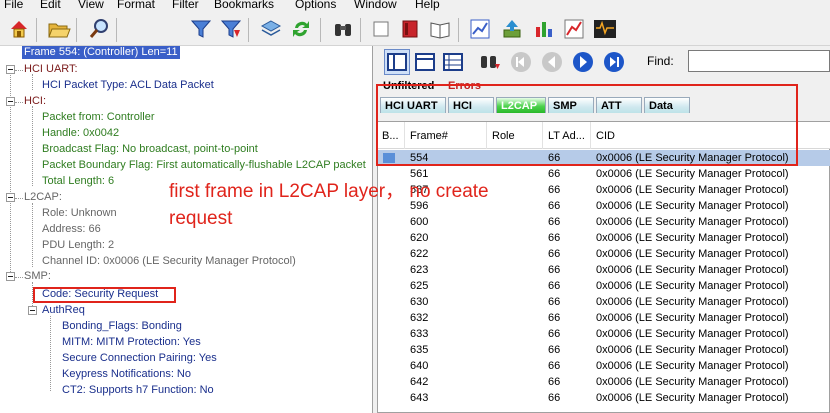  What do you see at coordinates (410, 29) in the screenshot?
I see `book-red-icon` at bounding box center [410, 29].